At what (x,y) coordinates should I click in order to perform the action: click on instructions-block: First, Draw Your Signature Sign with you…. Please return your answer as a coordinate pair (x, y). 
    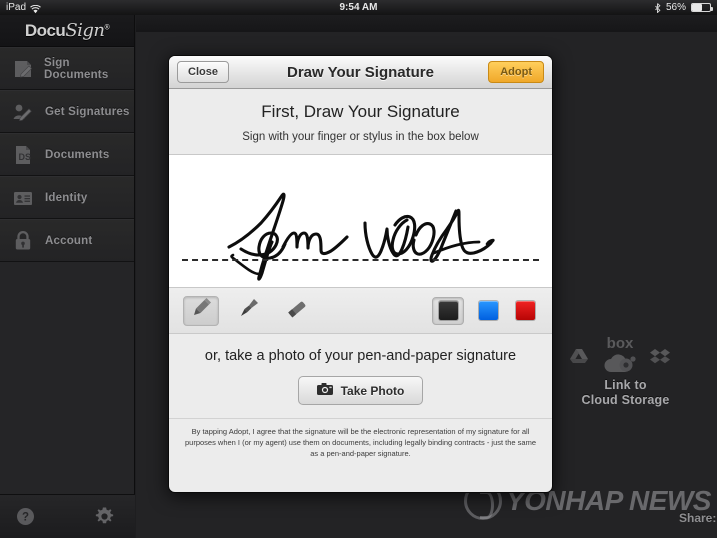
    Looking at the image, I should click on (360, 121).